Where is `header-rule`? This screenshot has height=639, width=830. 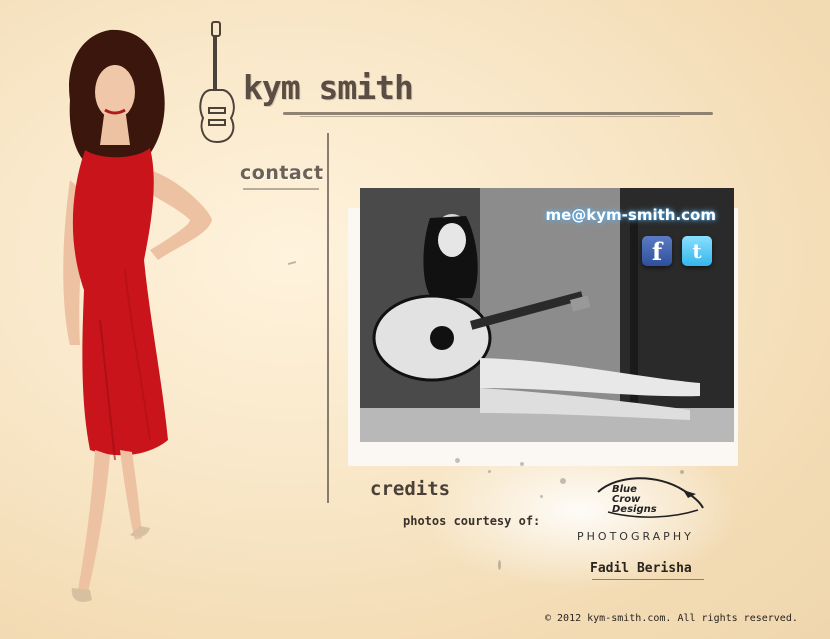 header-rule is located at coordinates (498, 113).